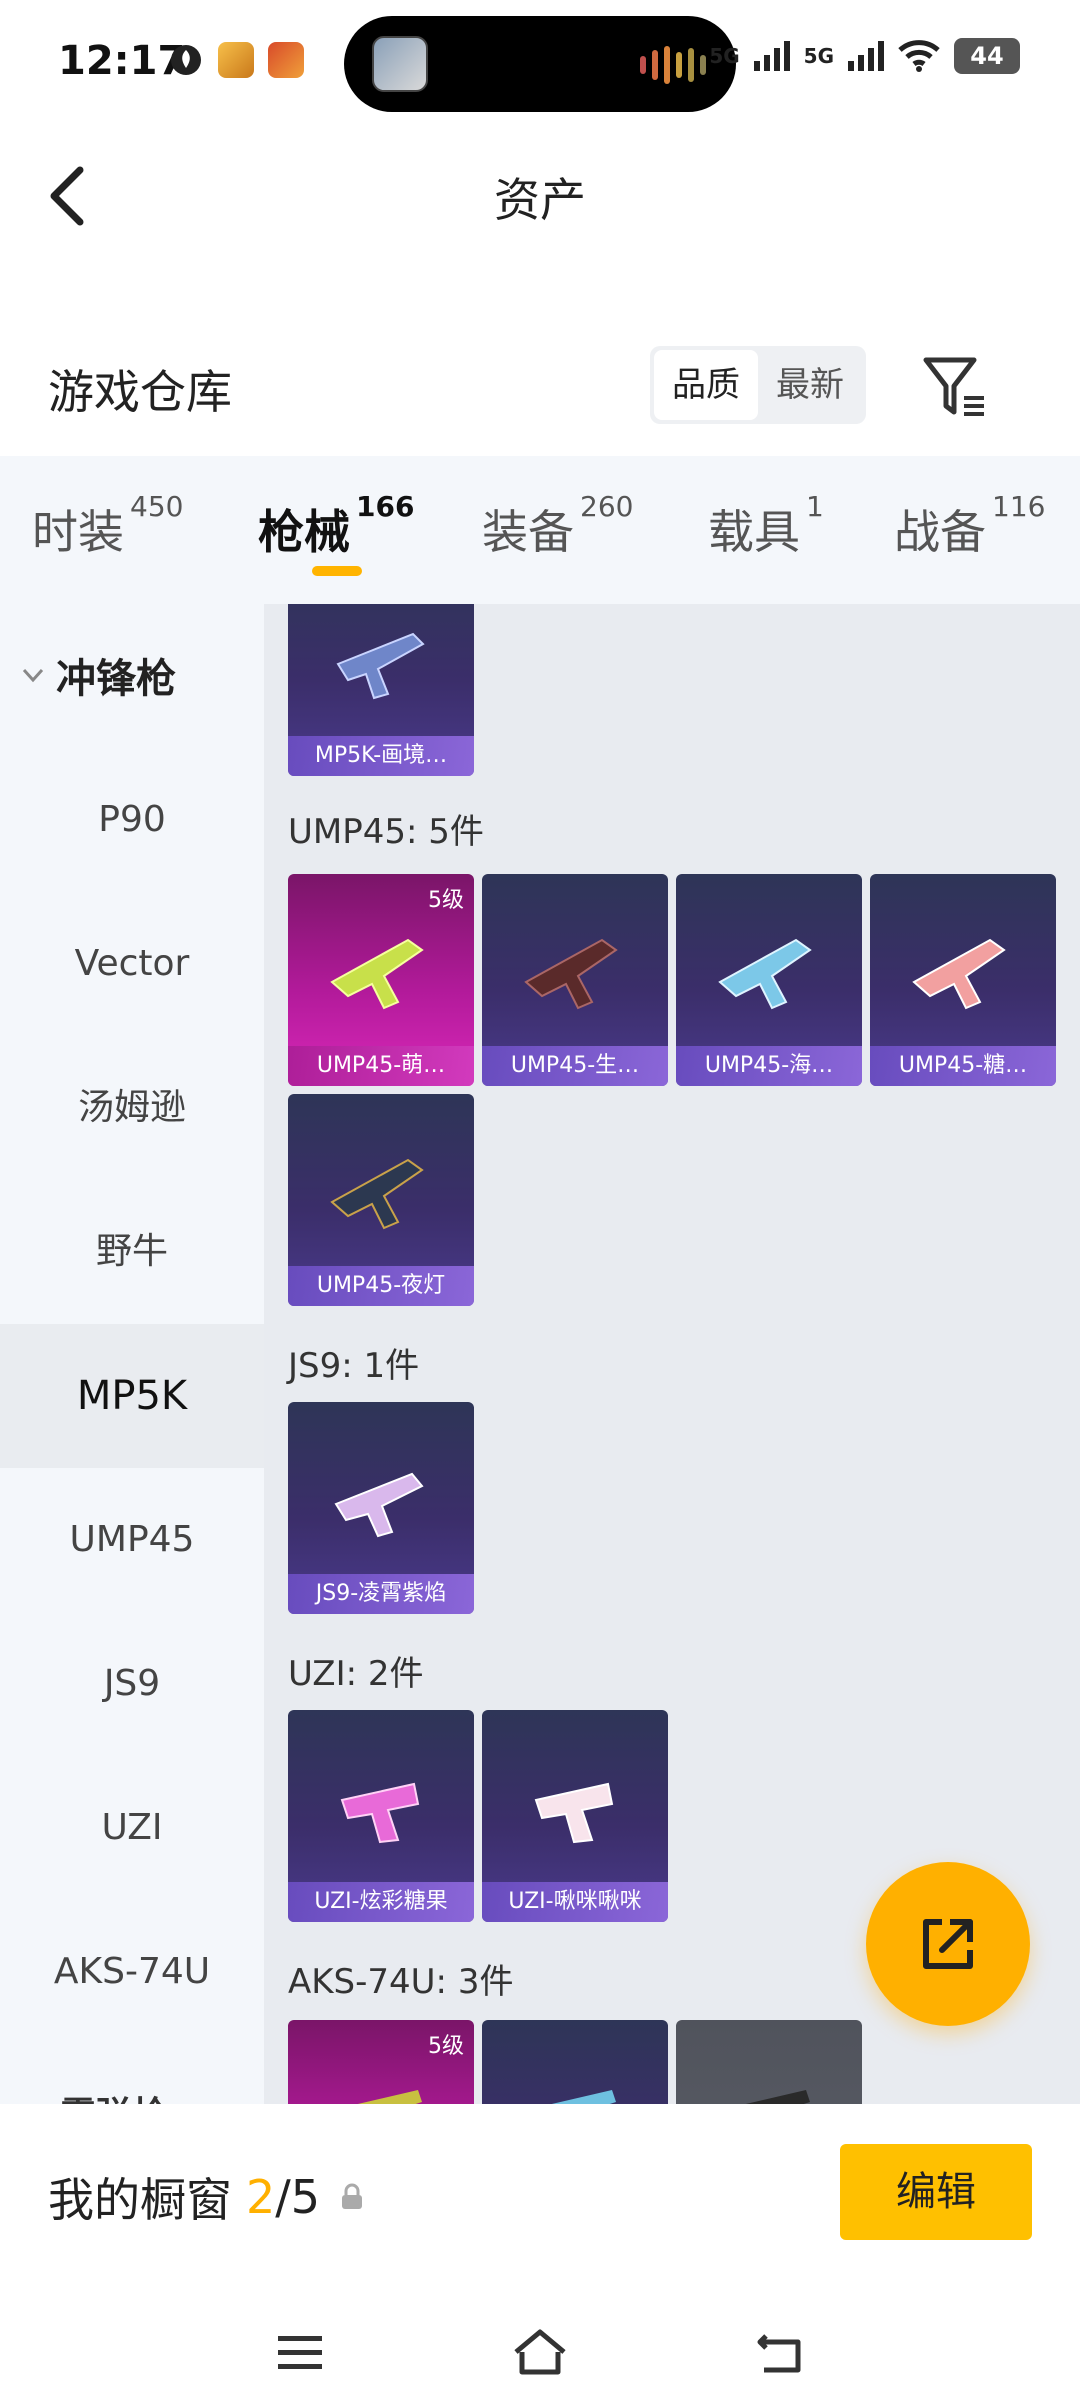 Image resolution: width=1080 pixels, height=2400 pixels. Describe the element at coordinates (352, 2196) in the screenshot. I see `lock-icon` at that location.